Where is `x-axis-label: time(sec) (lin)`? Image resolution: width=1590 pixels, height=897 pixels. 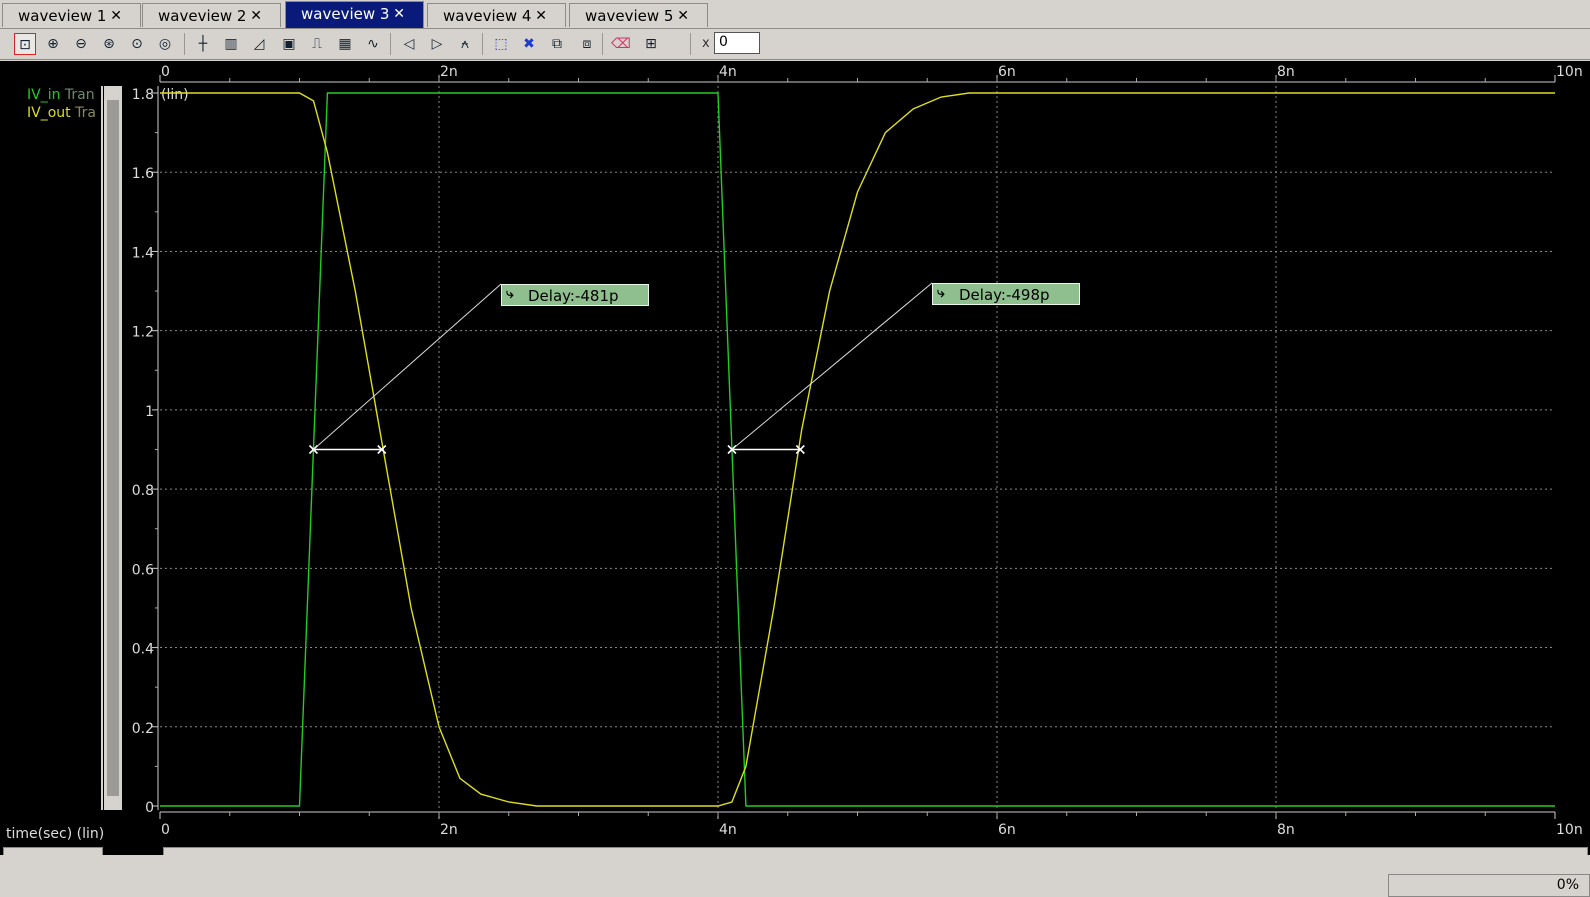
x-axis-label: time(sec) (lin) is located at coordinates (55, 834).